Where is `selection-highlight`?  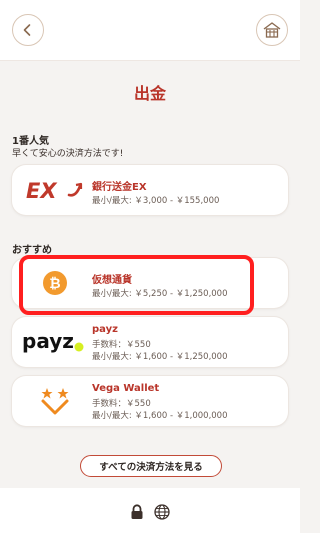
selection-highlight is located at coordinates (136, 285).